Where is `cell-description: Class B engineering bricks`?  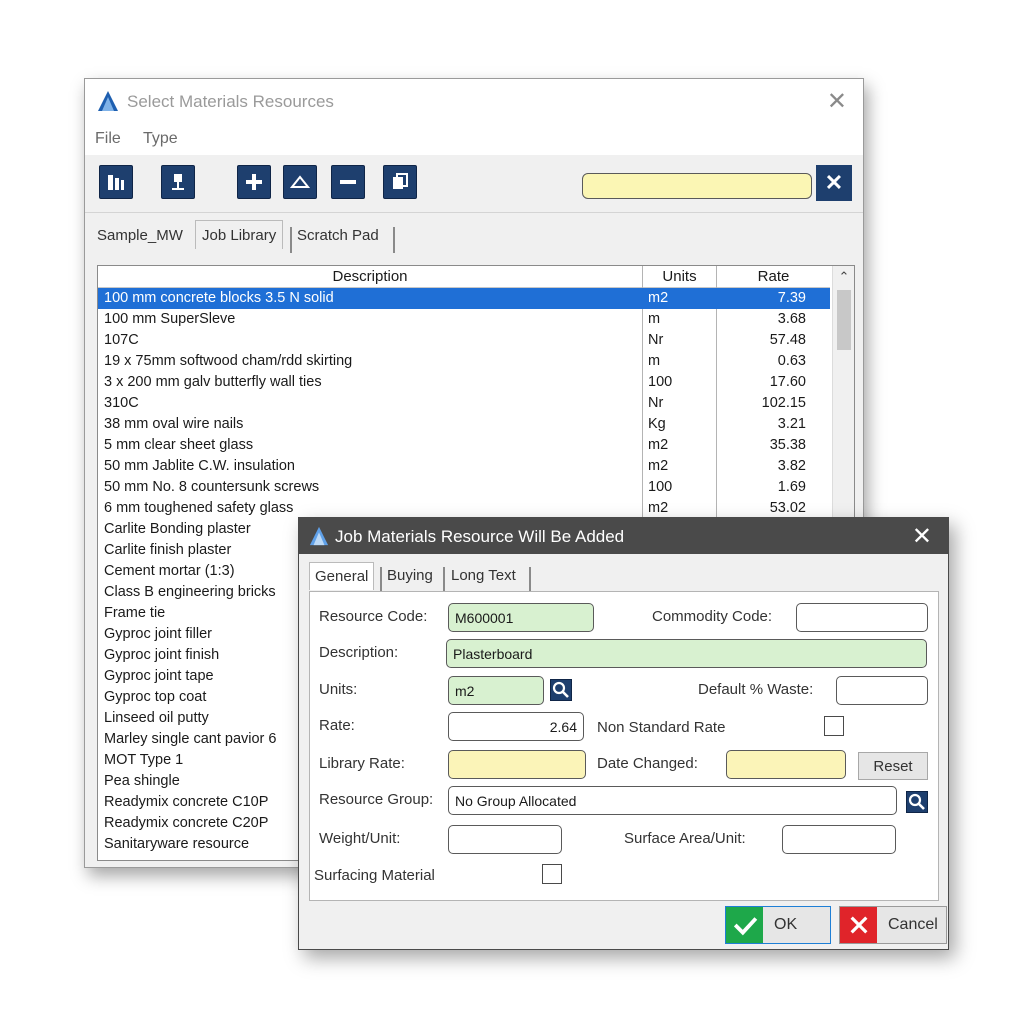 cell-description: Class B engineering bricks is located at coordinates (190, 592).